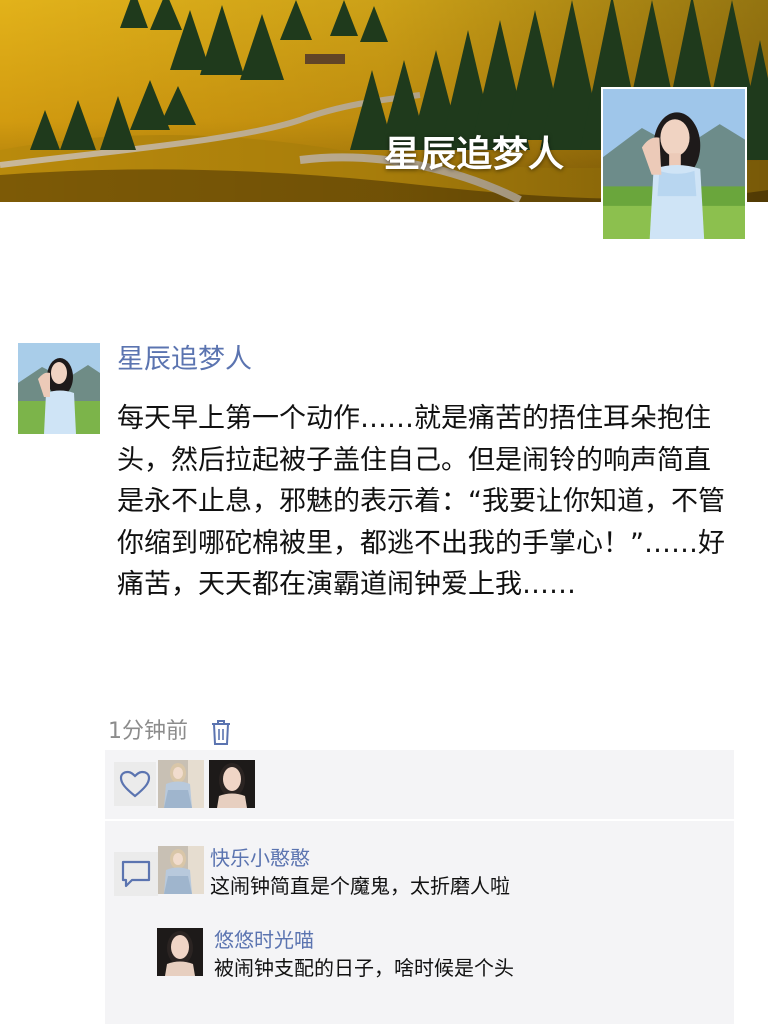  Describe the element at coordinates (474, 155) in the screenshot. I see `cover-user-name: 星辰追梦人` at that location.